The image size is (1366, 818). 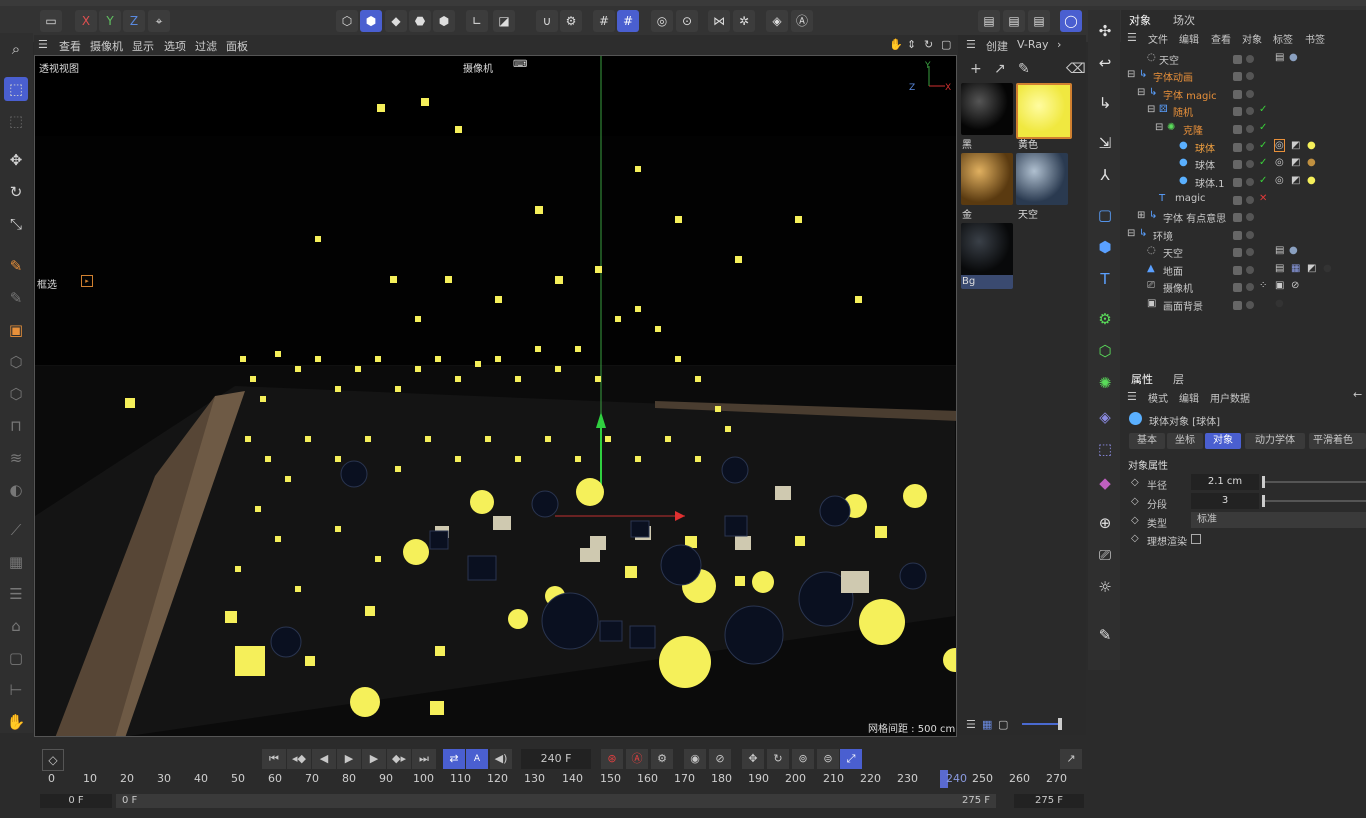 I want to click on phong-tag-icon: ◎, so click(x=1279, y=145).